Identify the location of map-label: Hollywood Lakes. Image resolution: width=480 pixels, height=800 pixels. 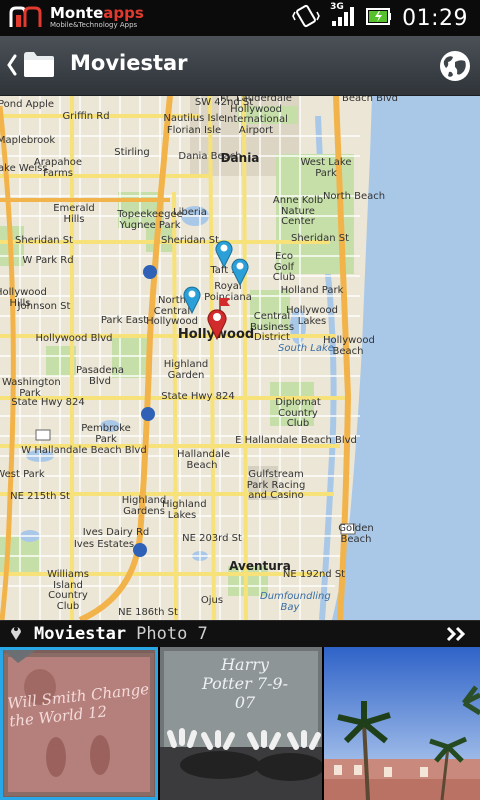
(312, 316).